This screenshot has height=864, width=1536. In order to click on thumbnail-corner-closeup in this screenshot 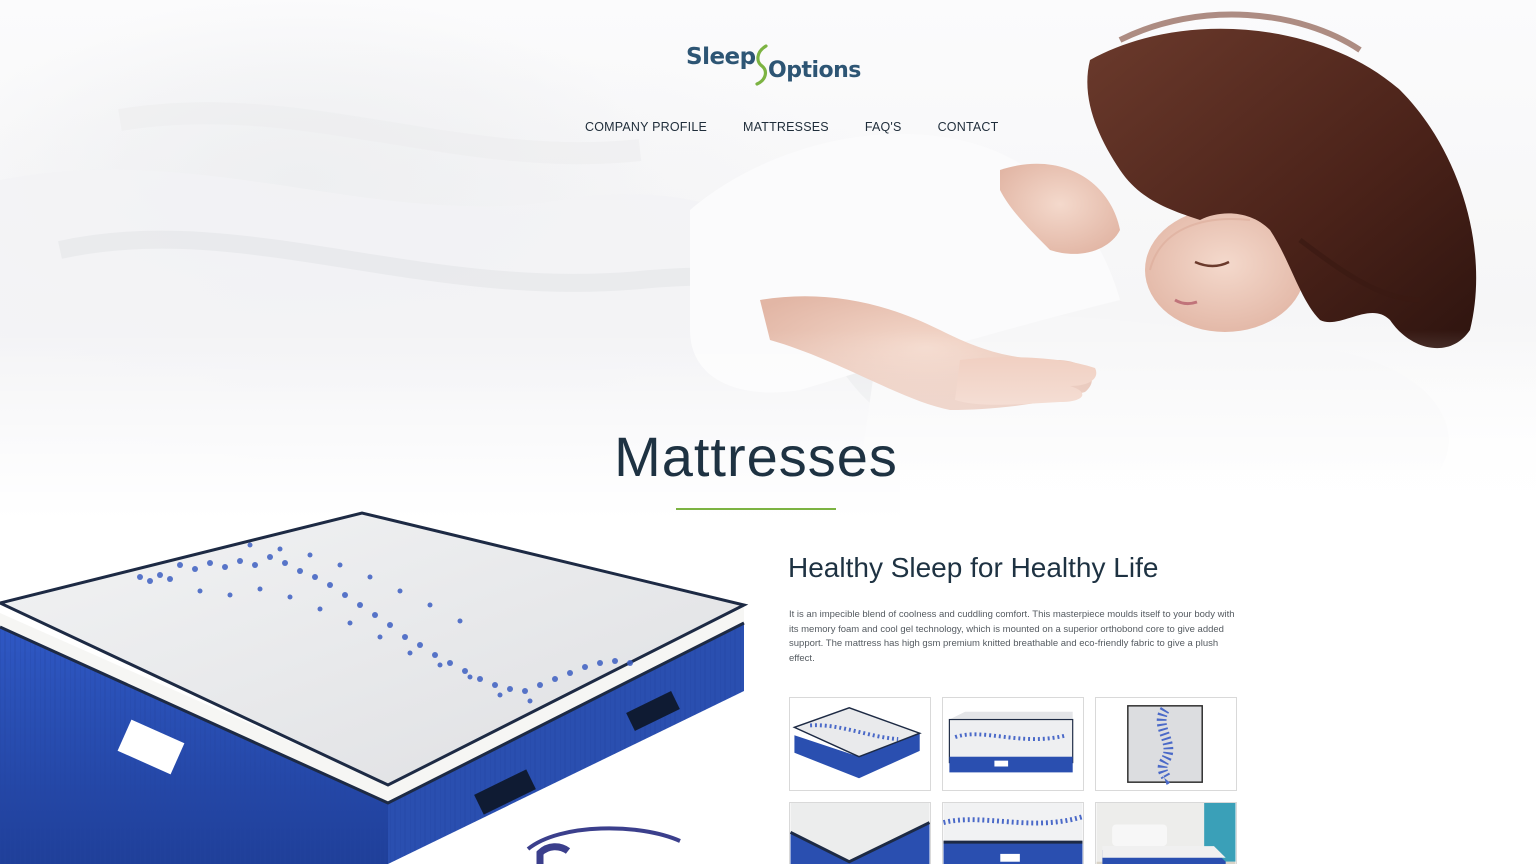, I will do `click(860, 833)`.